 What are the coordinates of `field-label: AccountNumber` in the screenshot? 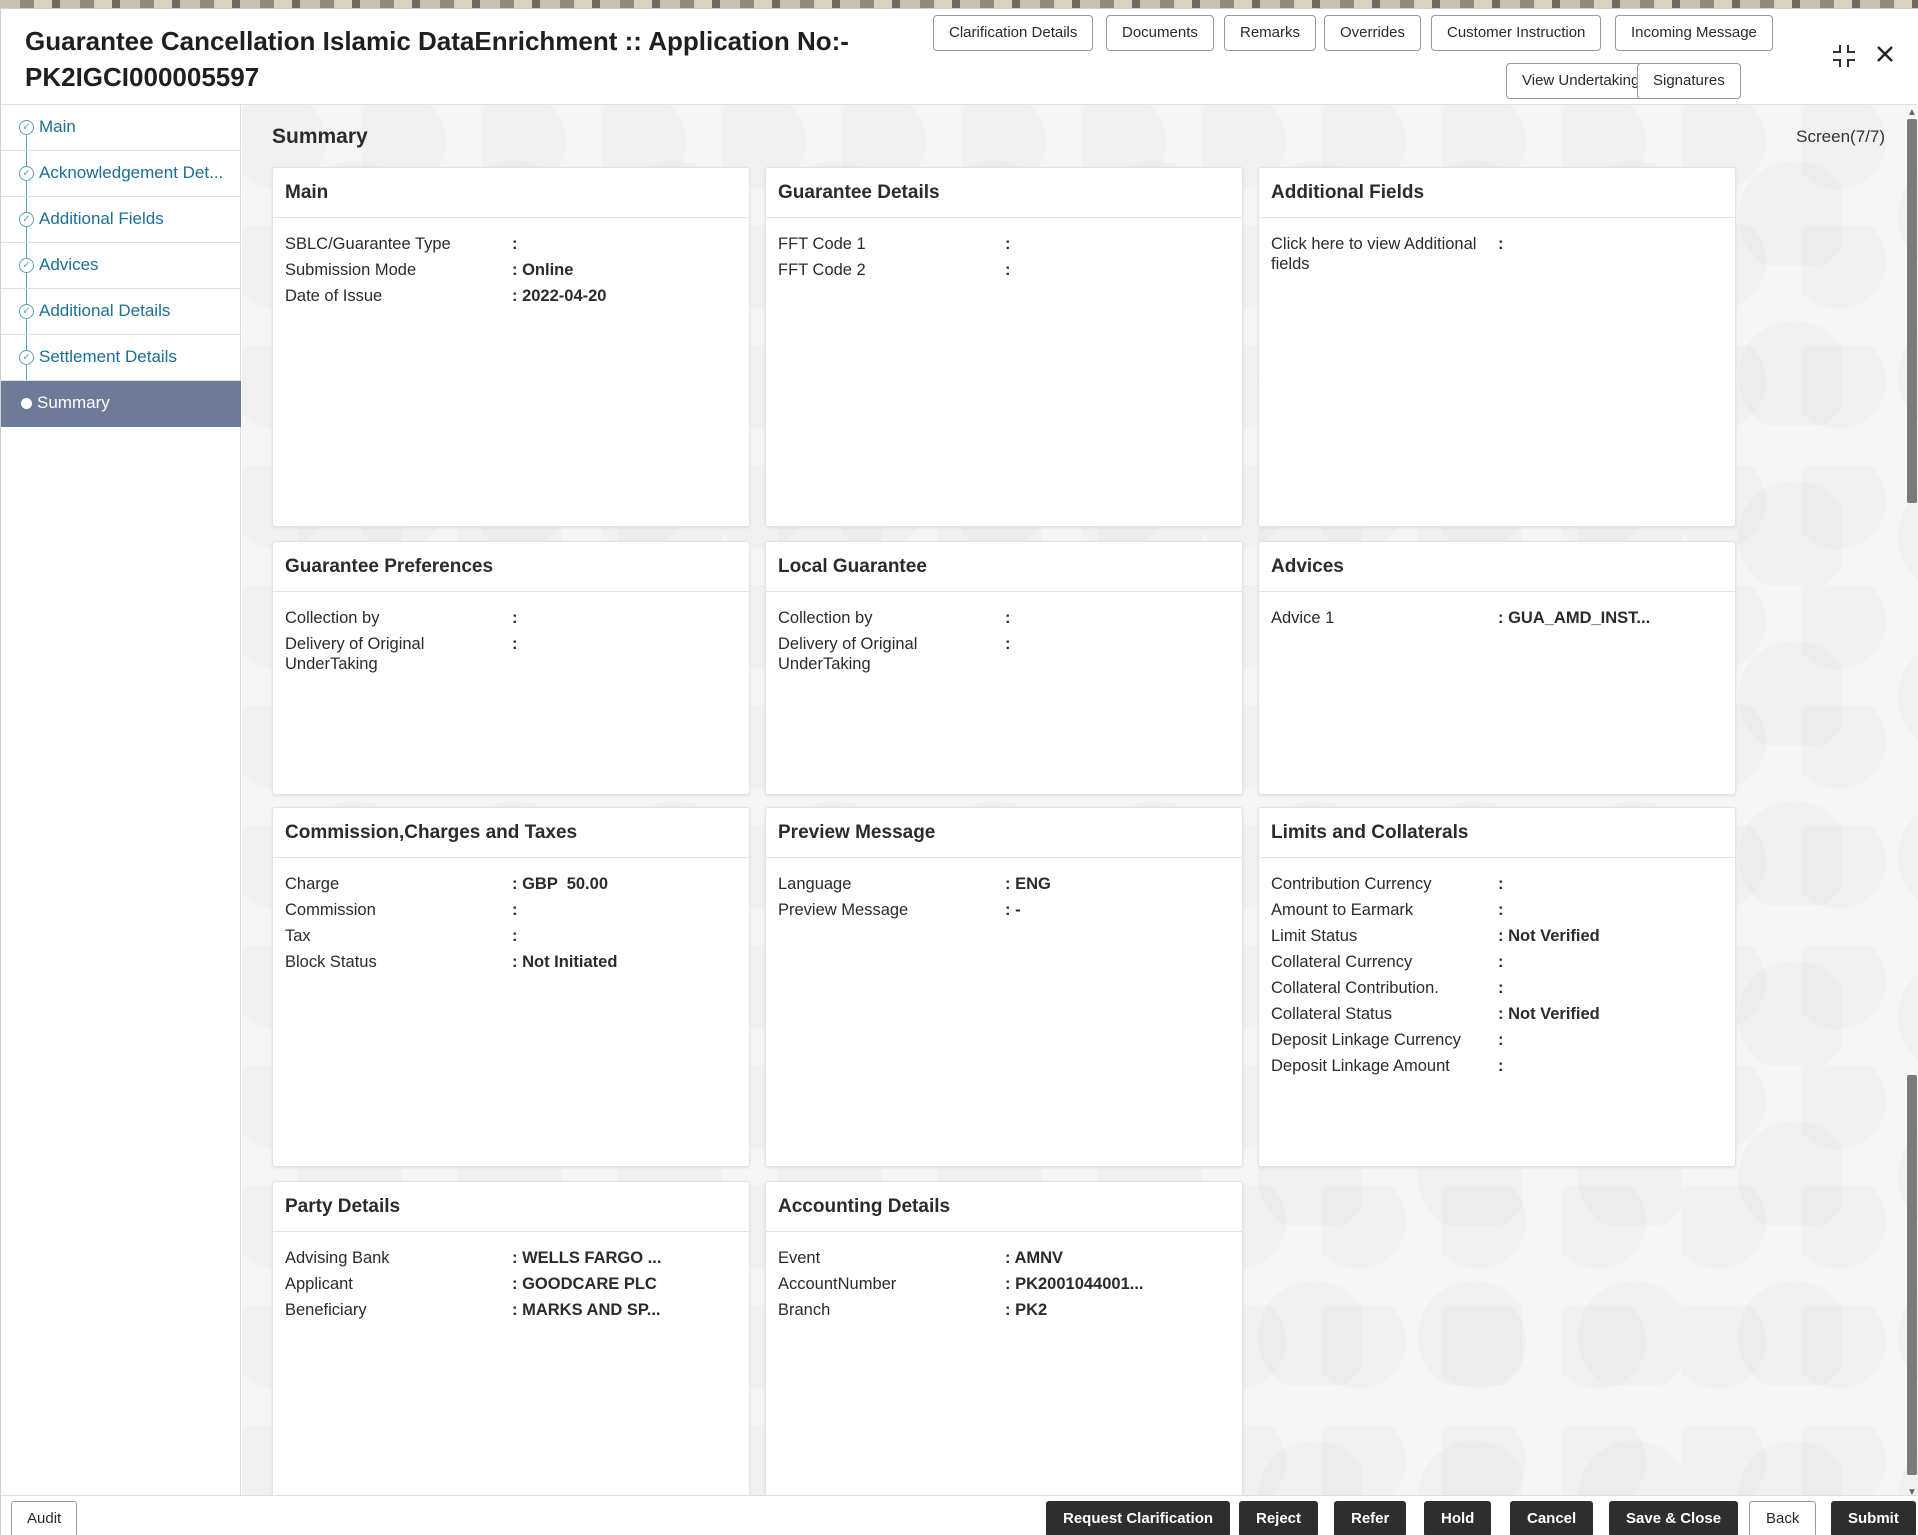 It's located at (891, 1284).